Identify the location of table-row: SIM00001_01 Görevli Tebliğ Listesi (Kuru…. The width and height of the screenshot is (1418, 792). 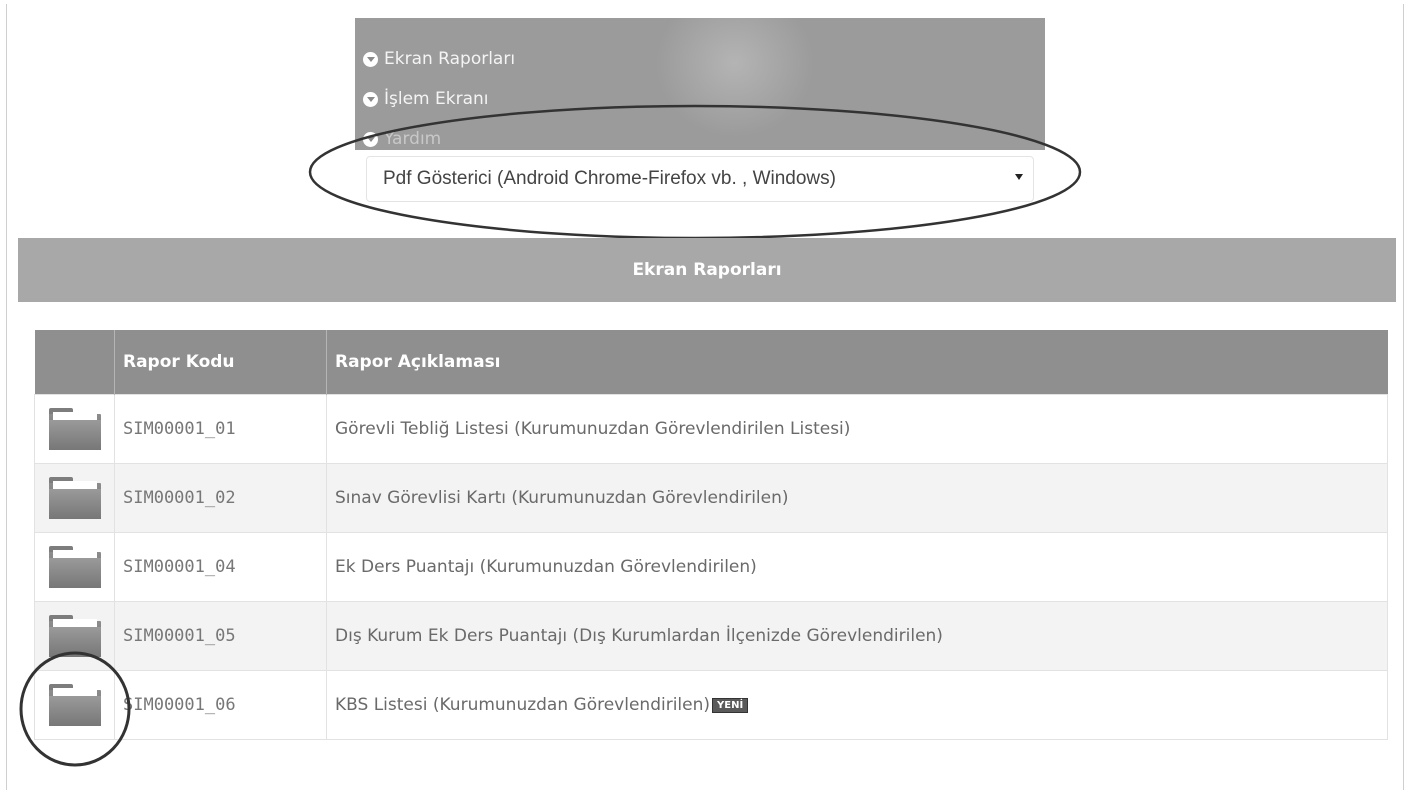
(711, 429).